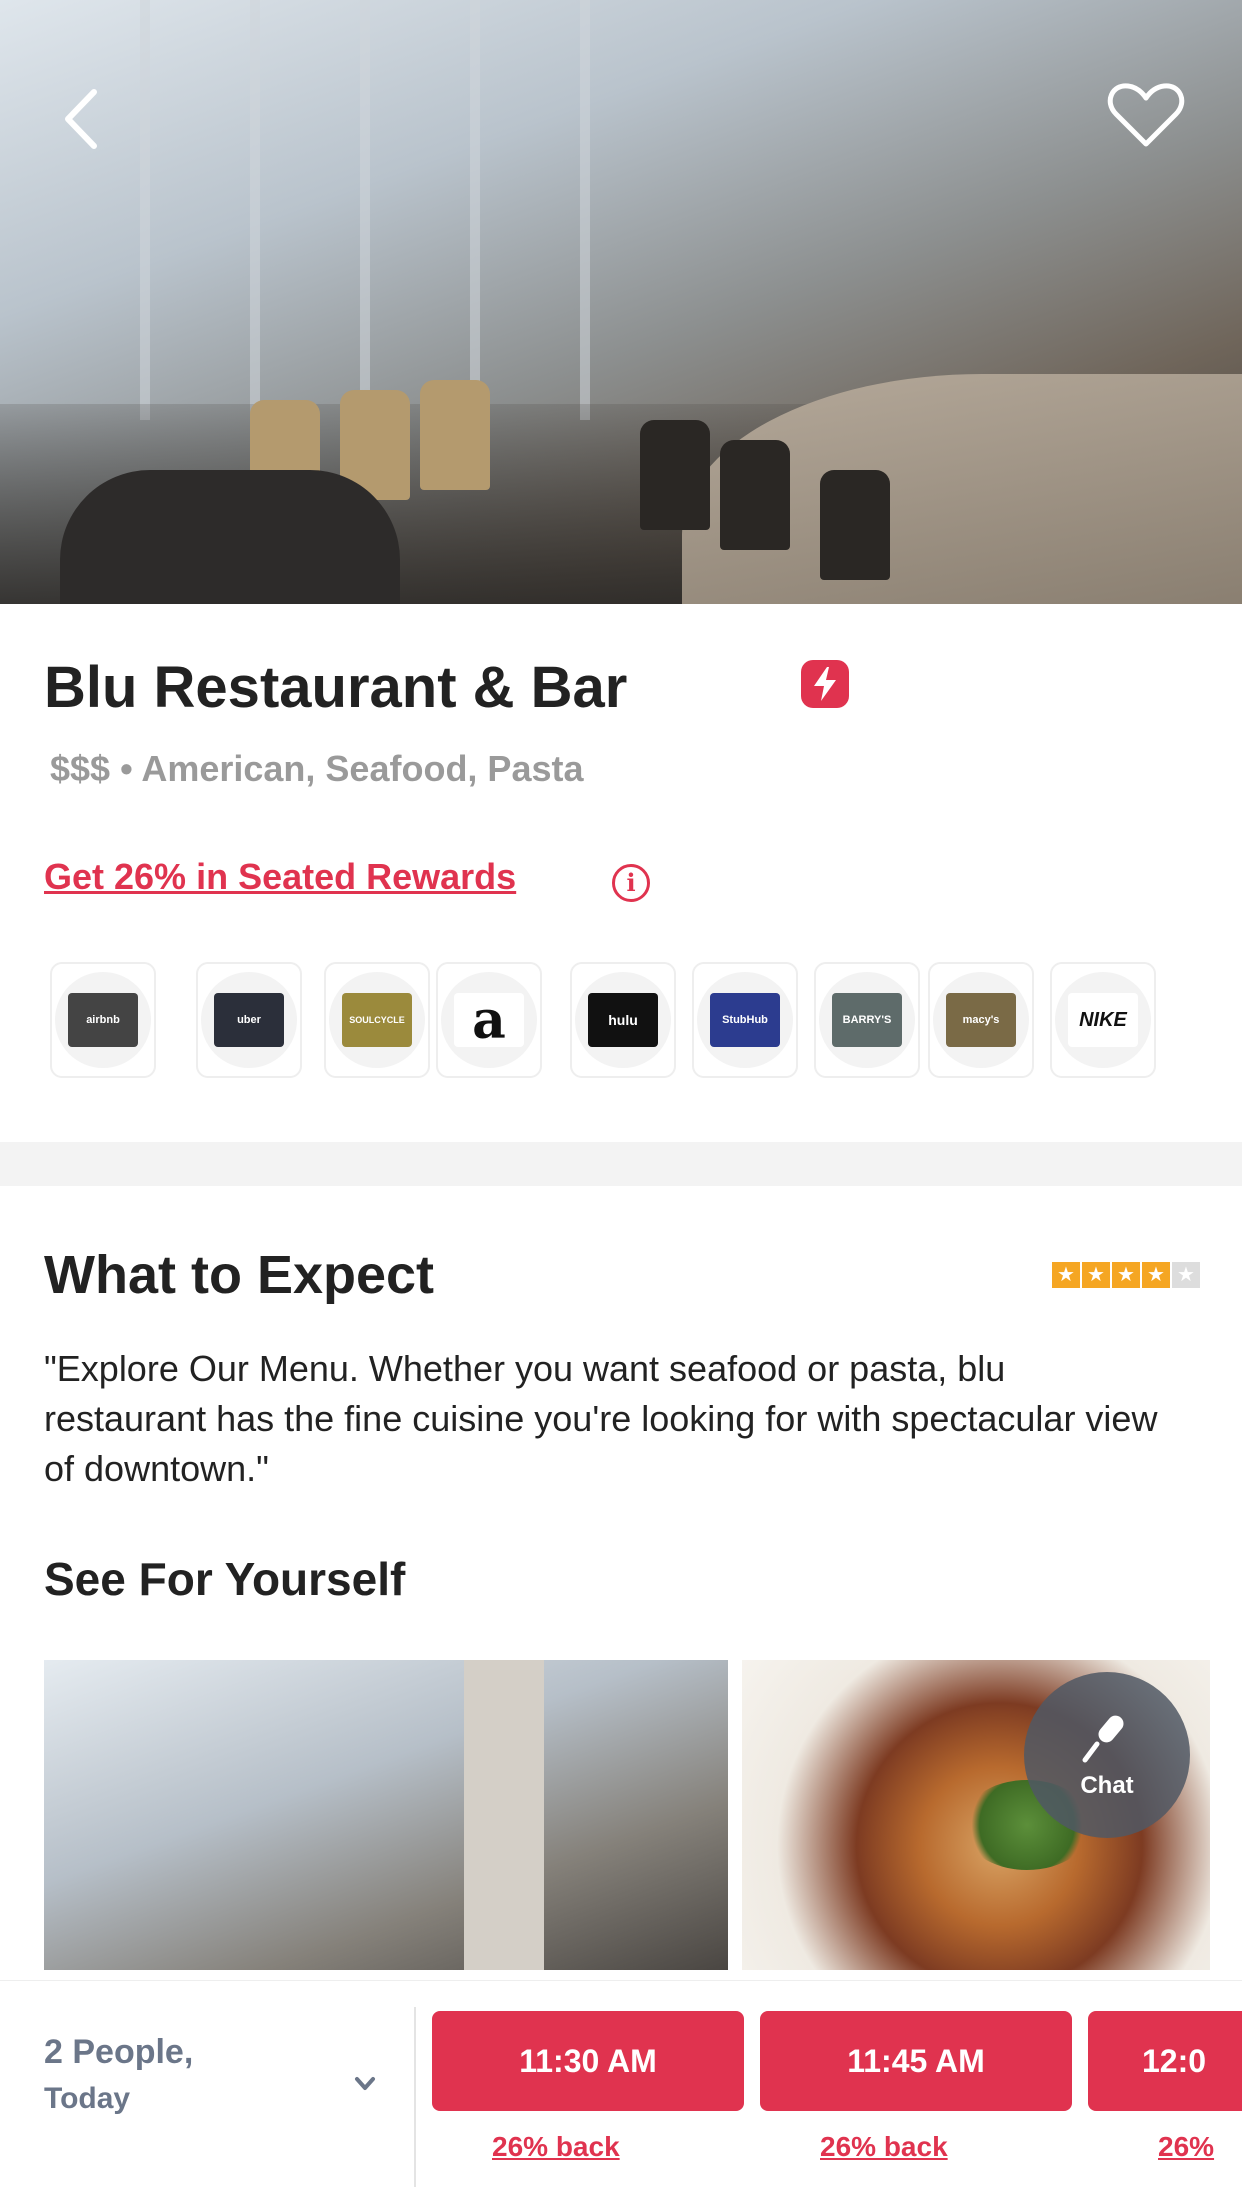 The image size is (1242, 2208). What do you see at coordinates (365, 2084) in the screenshot?
I see `chevron-down-icon` at bounding box center [365, 2084].